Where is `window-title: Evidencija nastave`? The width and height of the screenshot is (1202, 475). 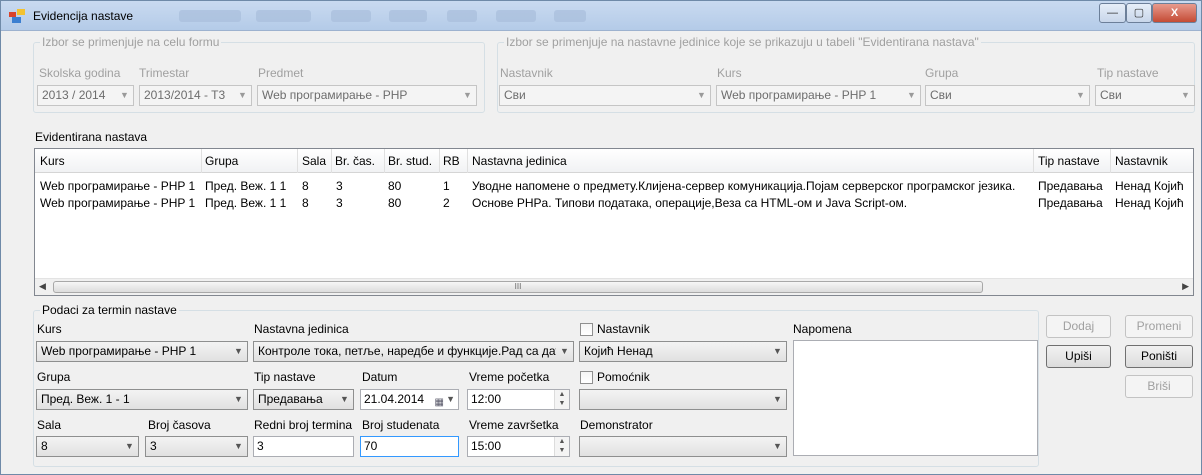 window-title: Evidencija nastave is located at coordinates (83, 16).